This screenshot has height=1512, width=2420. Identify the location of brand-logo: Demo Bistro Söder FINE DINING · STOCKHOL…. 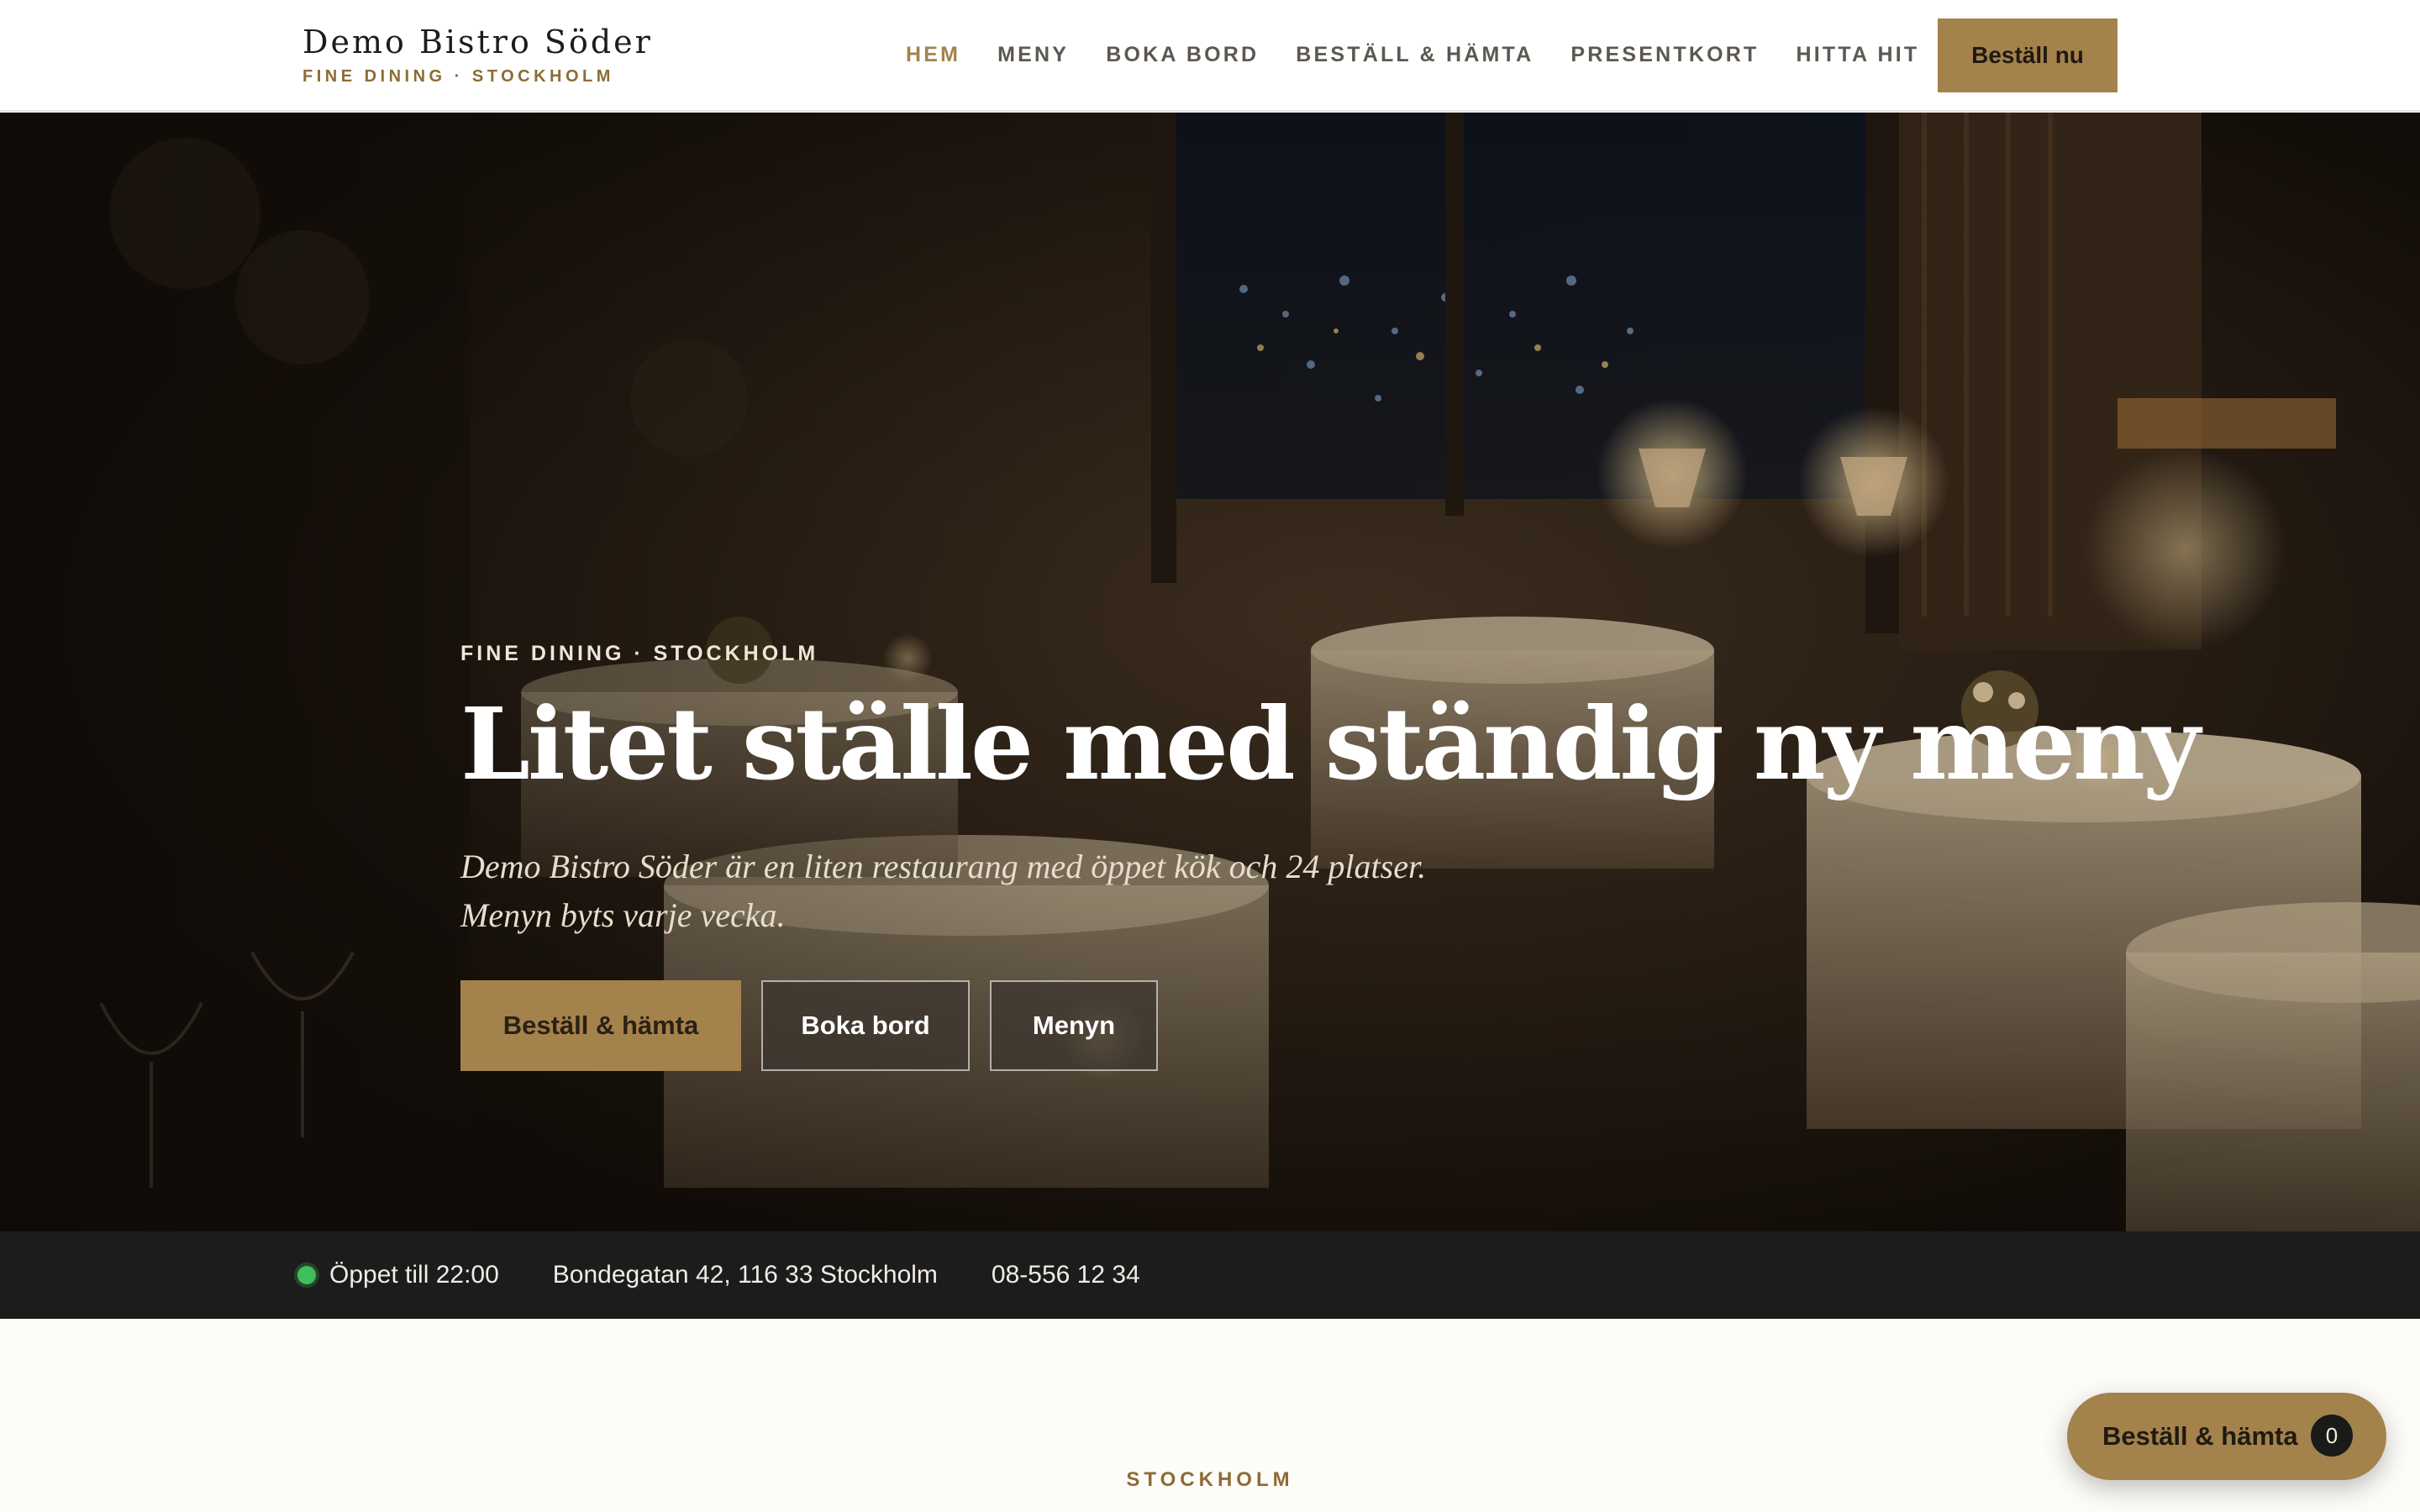
(478, 54).